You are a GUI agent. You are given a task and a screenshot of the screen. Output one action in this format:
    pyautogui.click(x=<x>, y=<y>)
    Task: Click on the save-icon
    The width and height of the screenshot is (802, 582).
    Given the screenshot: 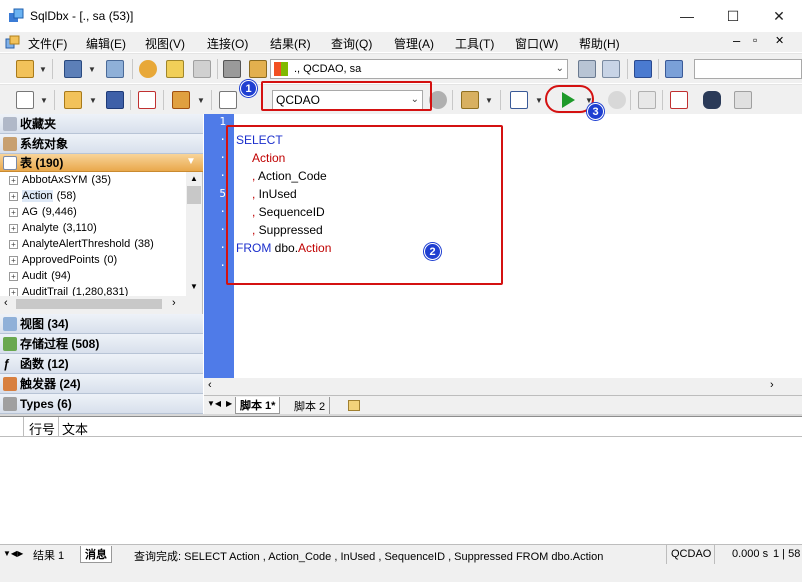 What is the action you would take?
    pyautogui.click(x=115, y=100)
    